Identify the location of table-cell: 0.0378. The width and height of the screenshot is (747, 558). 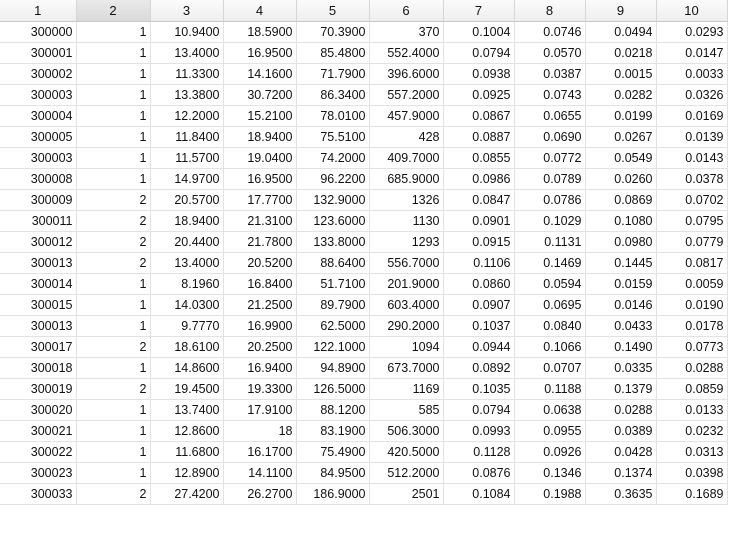
(692, 179).